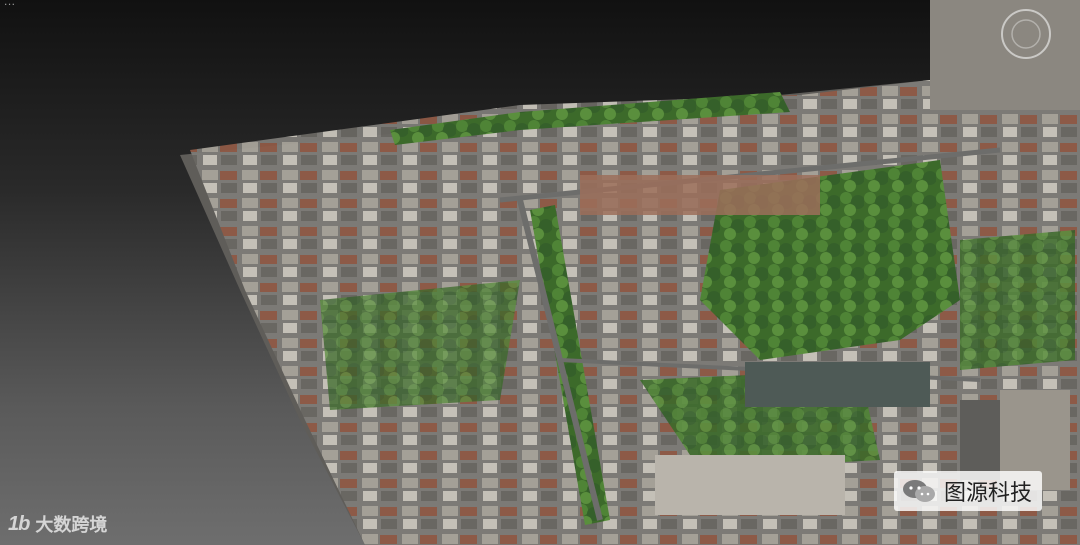  What do you see at coordinates (1017, 300) in the screenshot?
I see `tree-cluster-east` at bounding box center [1017, 300].